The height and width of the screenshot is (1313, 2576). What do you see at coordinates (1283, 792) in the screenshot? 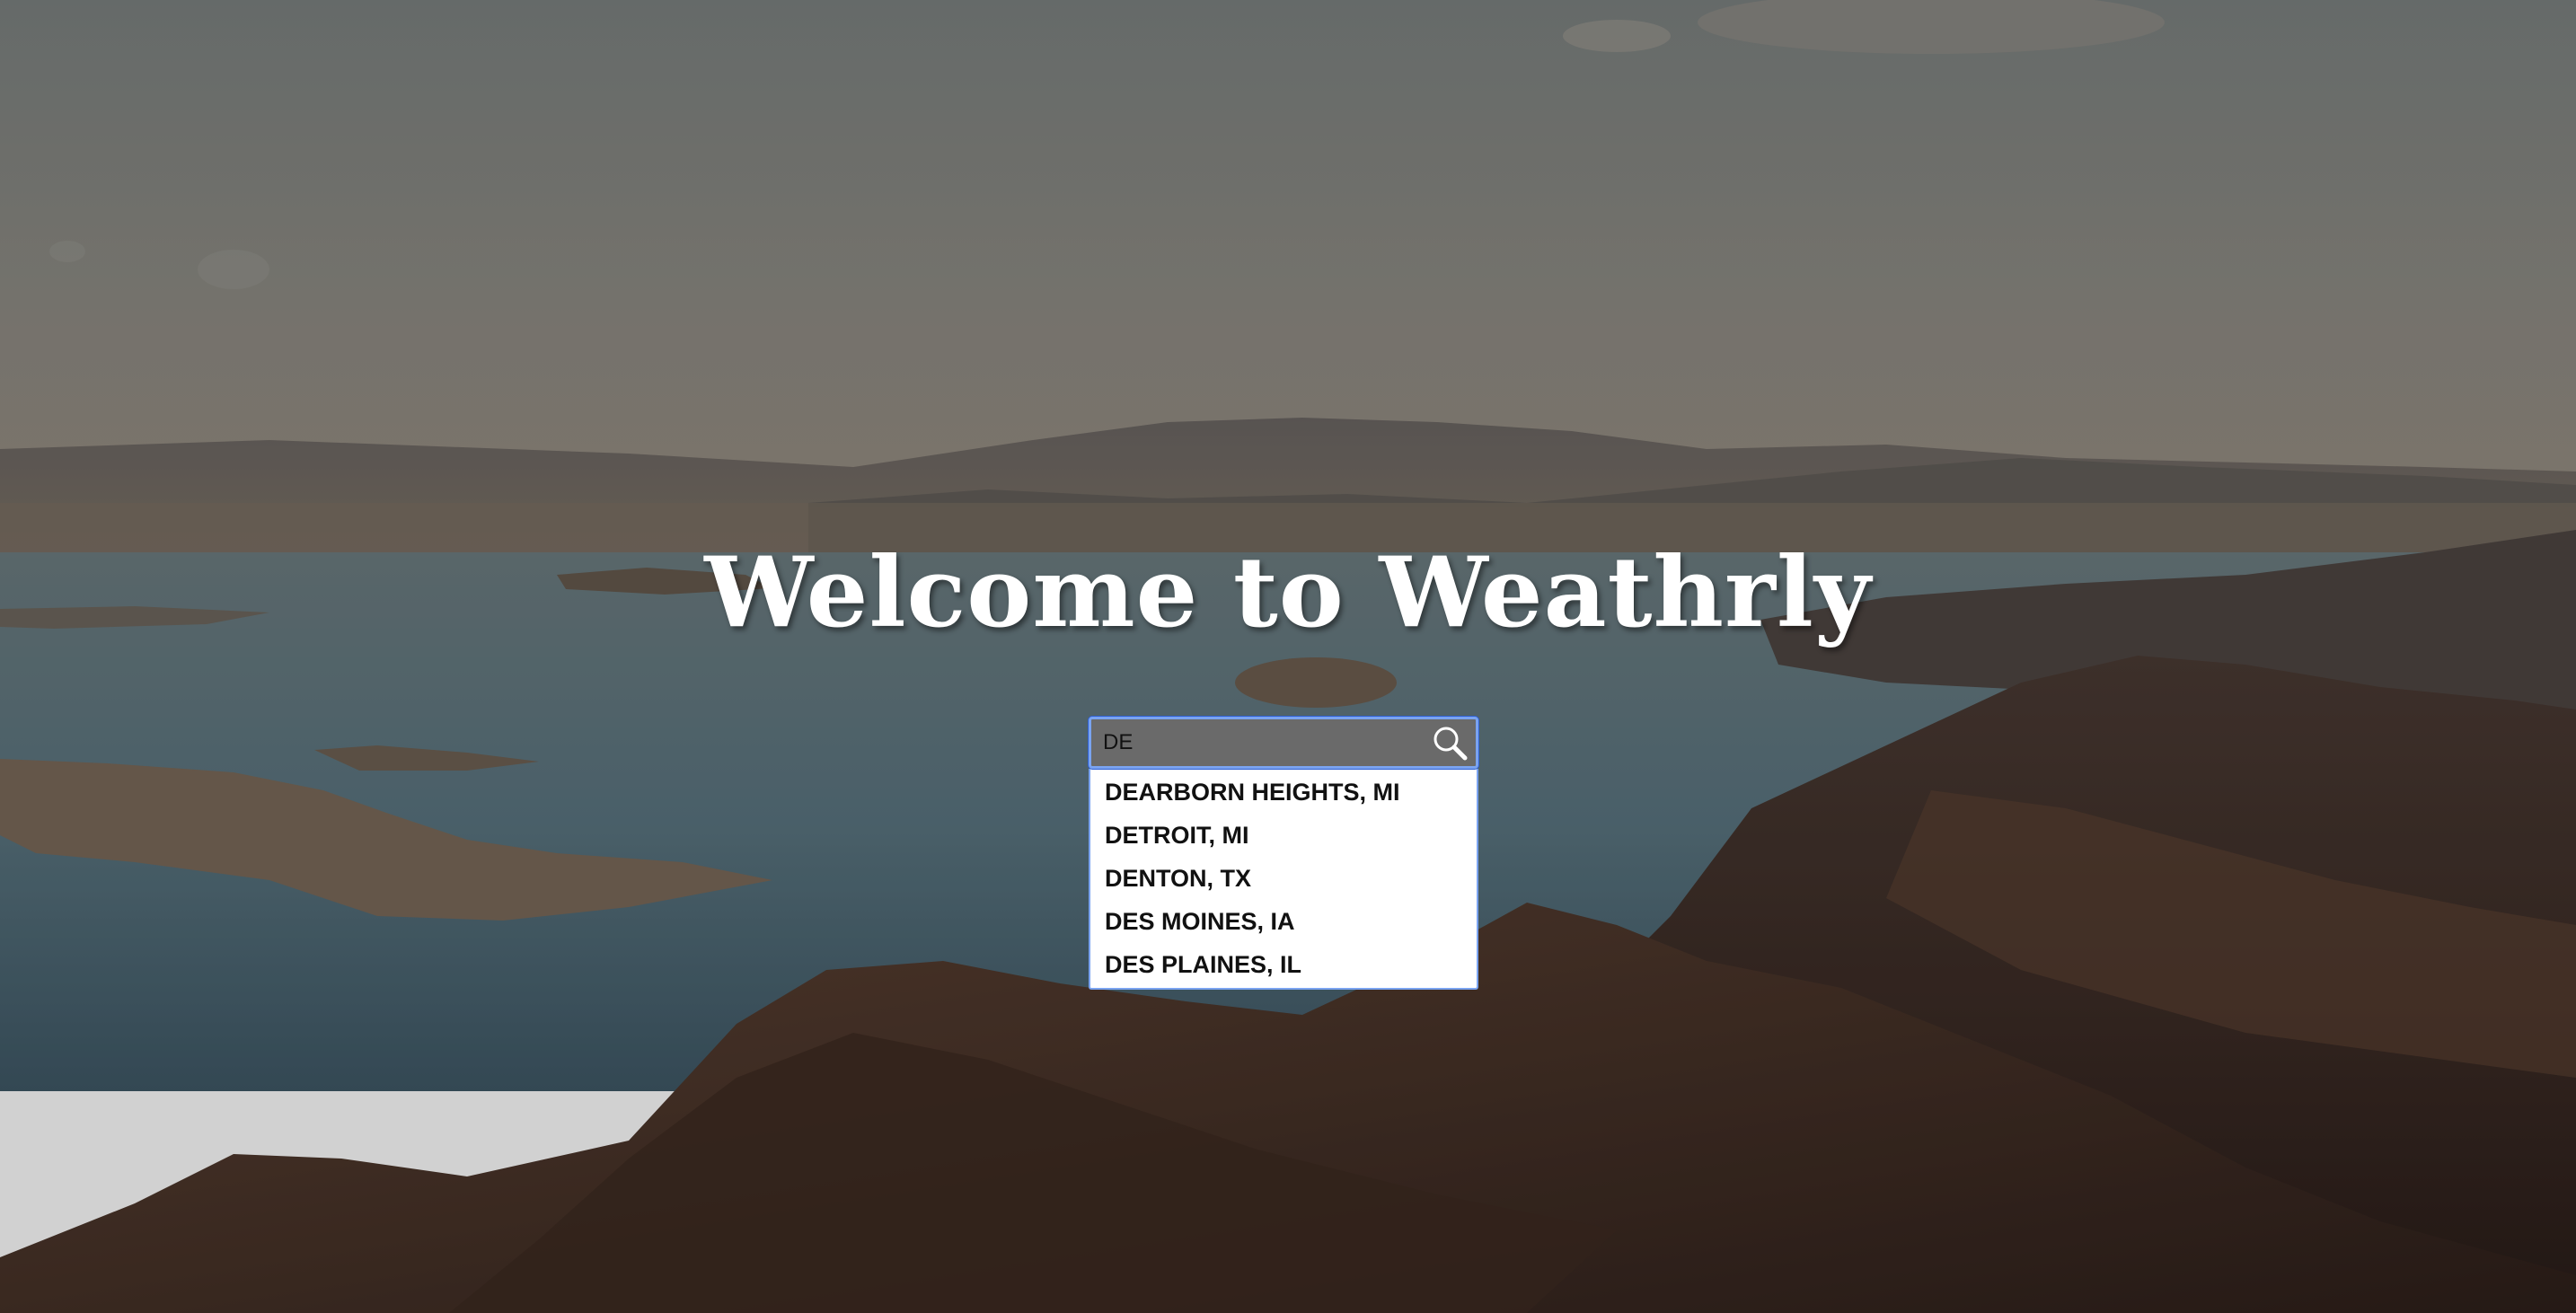
I see `suggestion-item: DEARBORN HEIGHTS, MI` at bounding box center [1283, 792].